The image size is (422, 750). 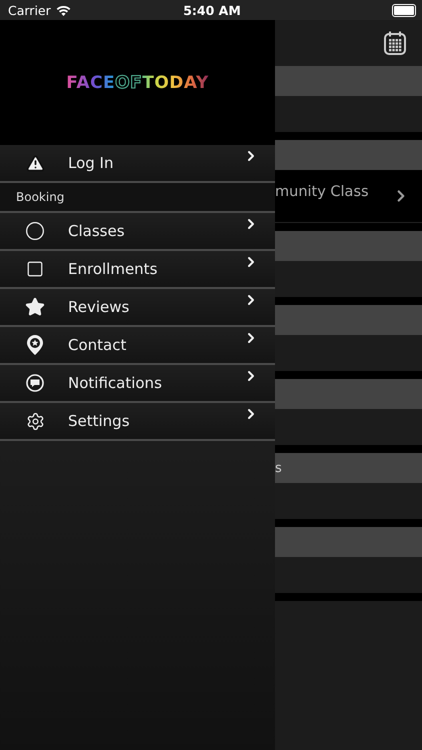 What do you see at coordinates (278, 468) in the screenshot?
I see `section-title: s` at bounding box center [278, 468].